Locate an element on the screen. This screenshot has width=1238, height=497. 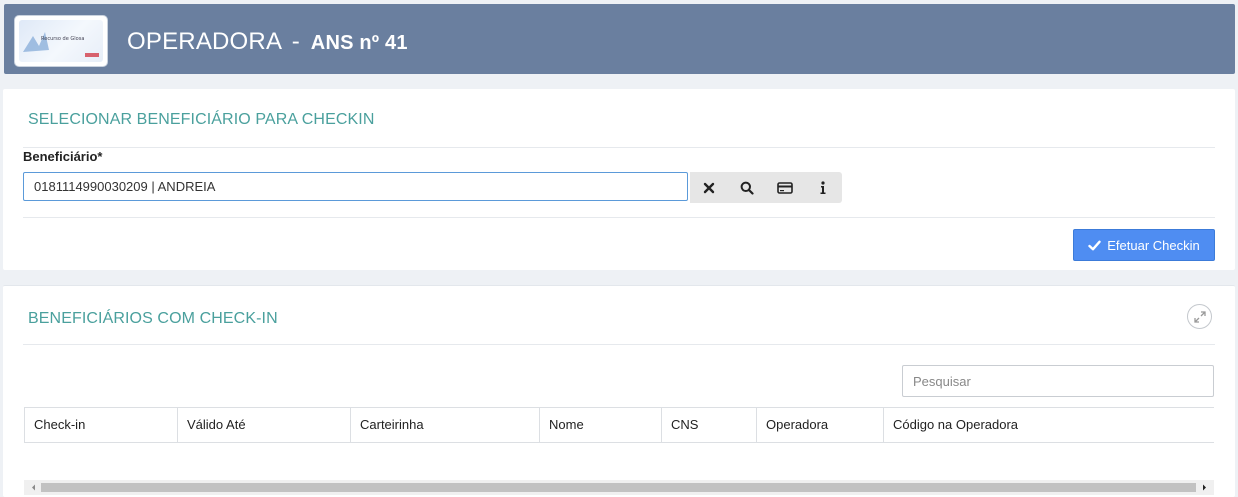
operator-title: OPERADORA is located at coordinates (204, 41).